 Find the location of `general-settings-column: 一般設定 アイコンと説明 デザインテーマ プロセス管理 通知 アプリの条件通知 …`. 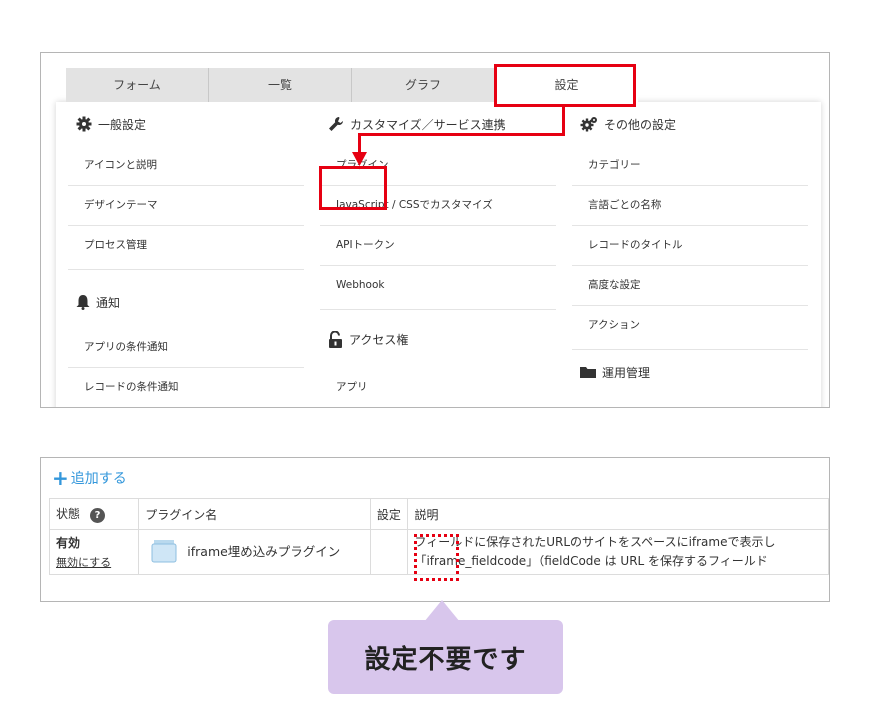

general-settings-column: 一般設定 アイコンと説明 デザインテーマ プロセス管理 通知 アプリの条件通知 … is located at coordinates (186, 254).